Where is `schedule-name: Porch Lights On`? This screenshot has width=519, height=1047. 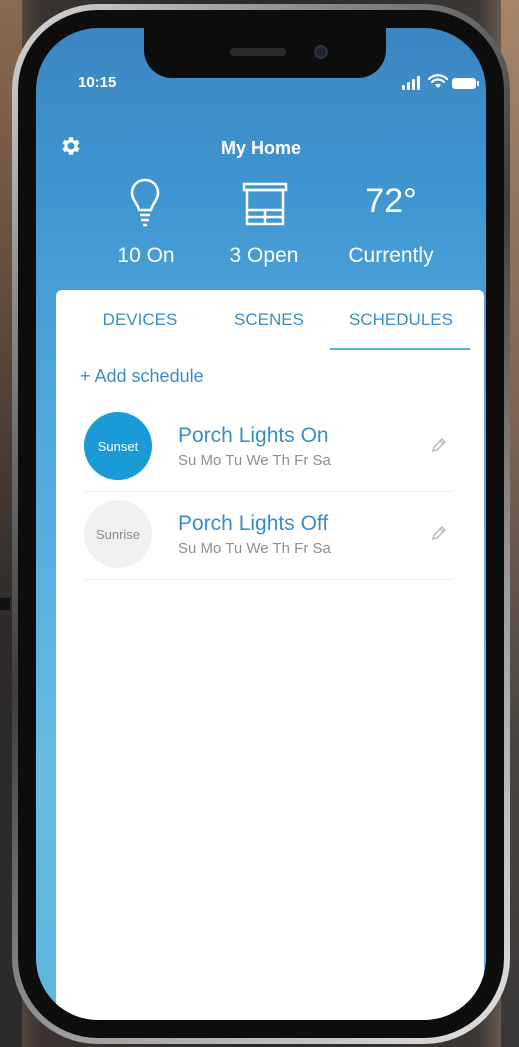 schedule-name: Porch Lights On is located at coordinates (253, 435).